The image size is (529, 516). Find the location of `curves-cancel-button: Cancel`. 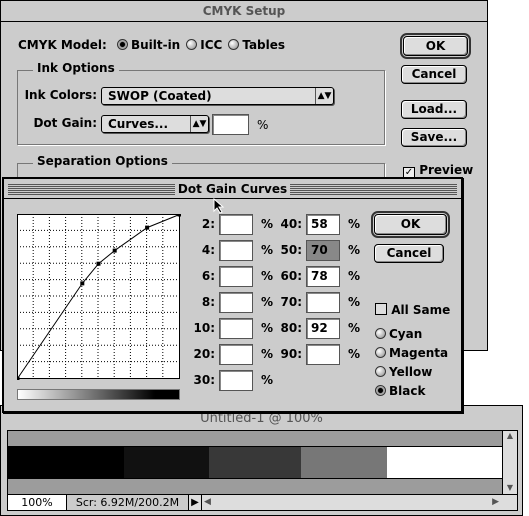

curves-cancel-button: Cancel is located at coordinates (409, 253).